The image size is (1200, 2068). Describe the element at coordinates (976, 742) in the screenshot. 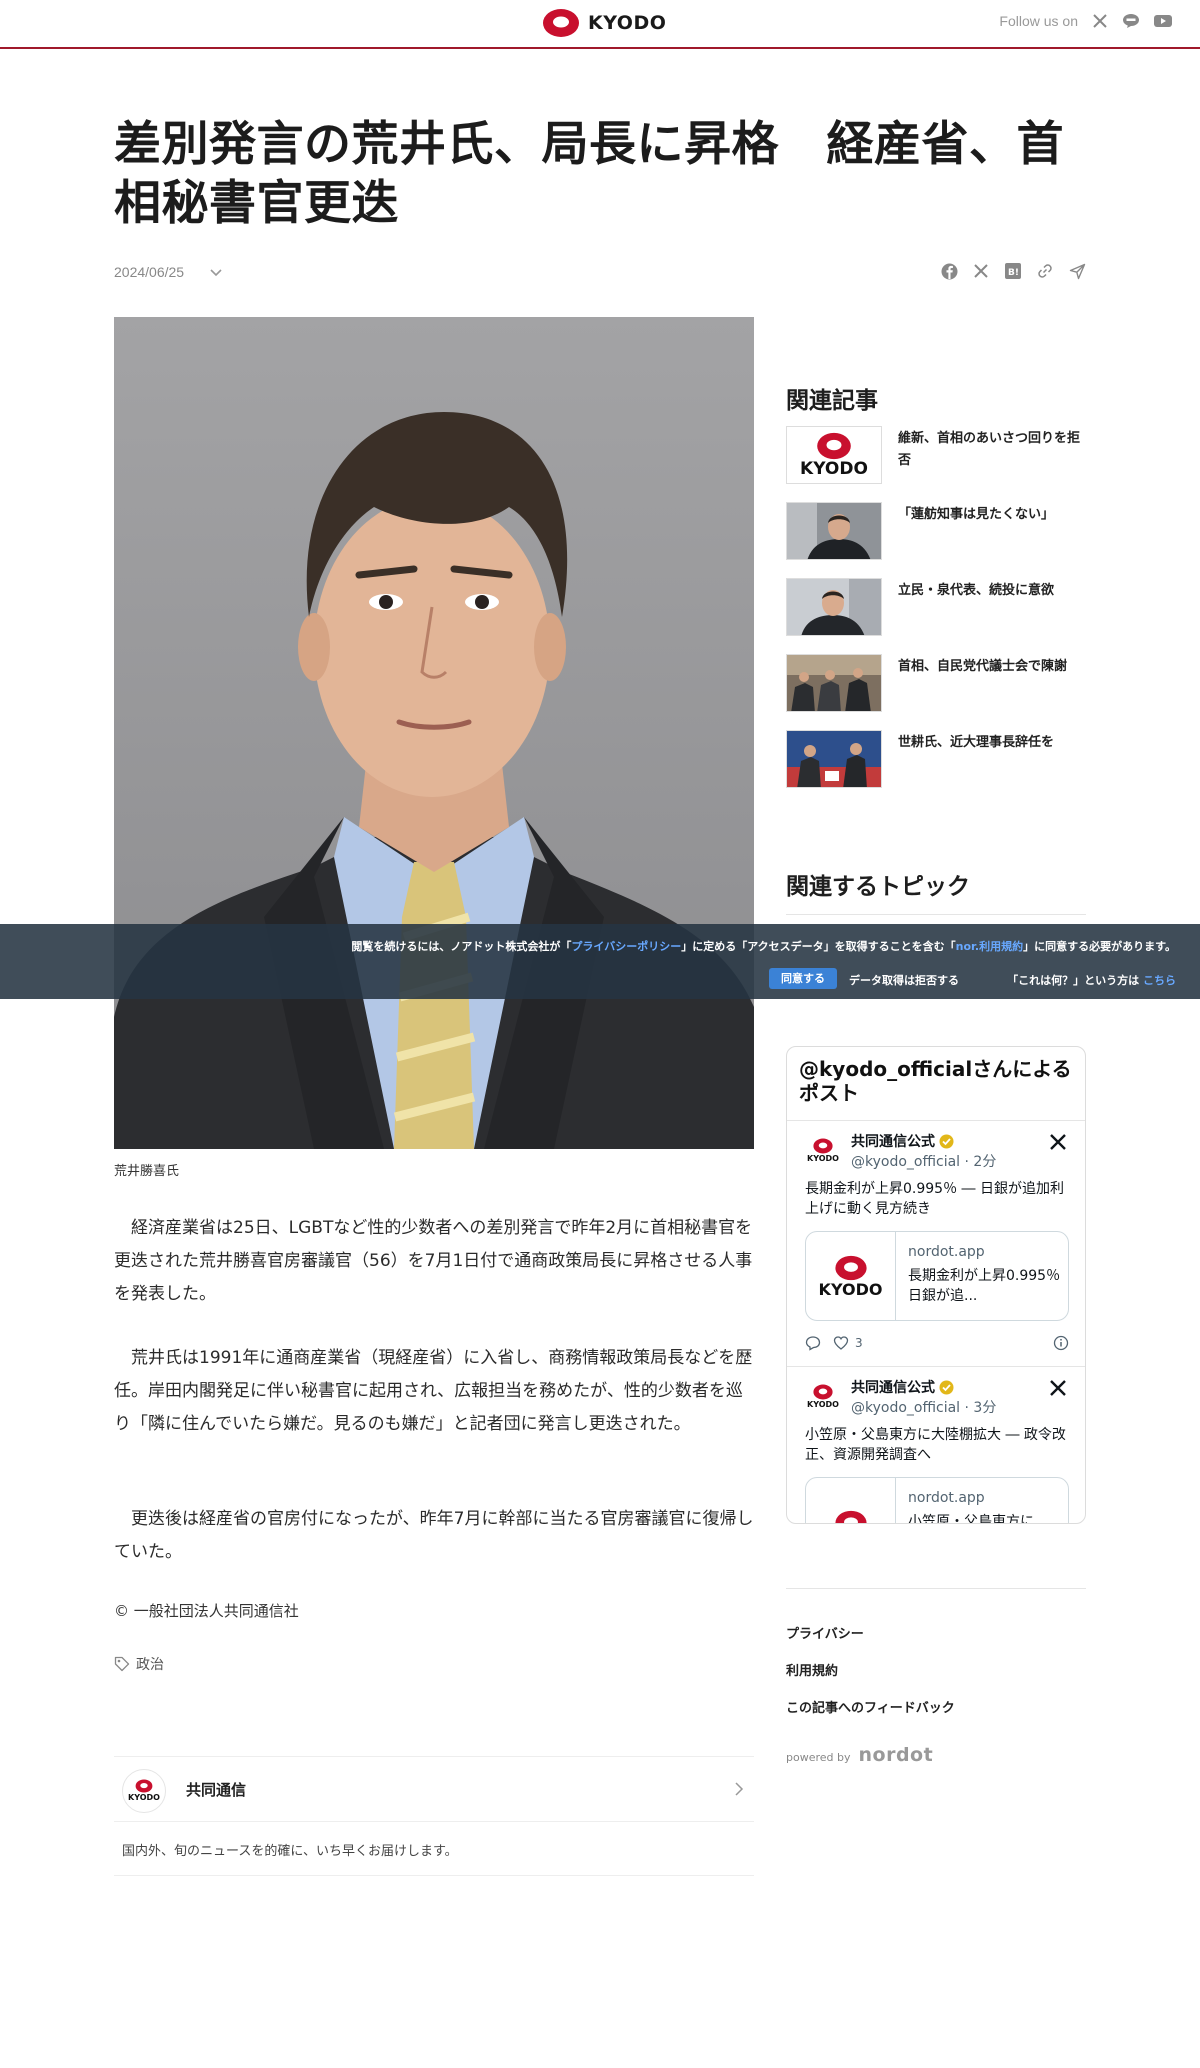

I see `related-title: 世耕氏、近大理事長辞任を` at that location.